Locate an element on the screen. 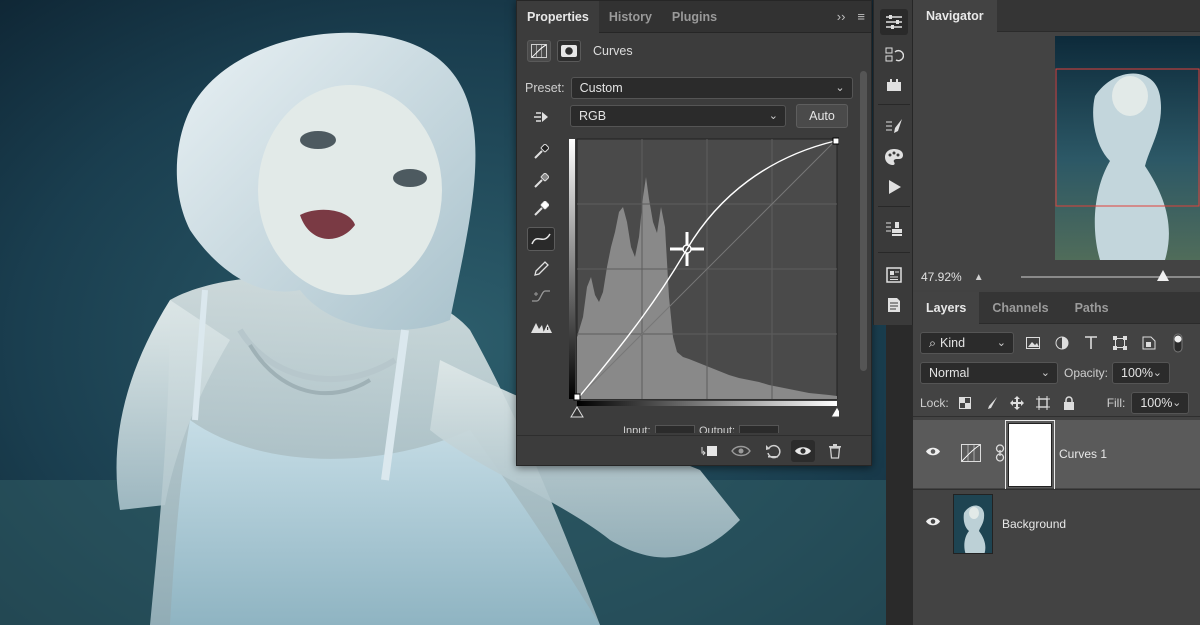 The width and height of the screenshot is (1200, 625). gray-point-eyedropper-icon is located at coordinates (541, 181).